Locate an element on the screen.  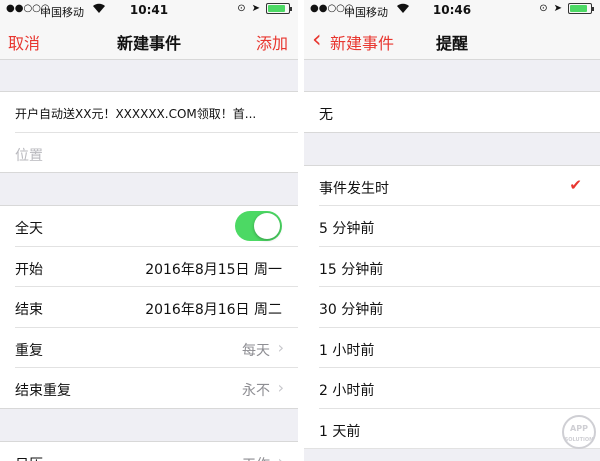
calendar-value: 工作 is located at coordinates (256, 457).